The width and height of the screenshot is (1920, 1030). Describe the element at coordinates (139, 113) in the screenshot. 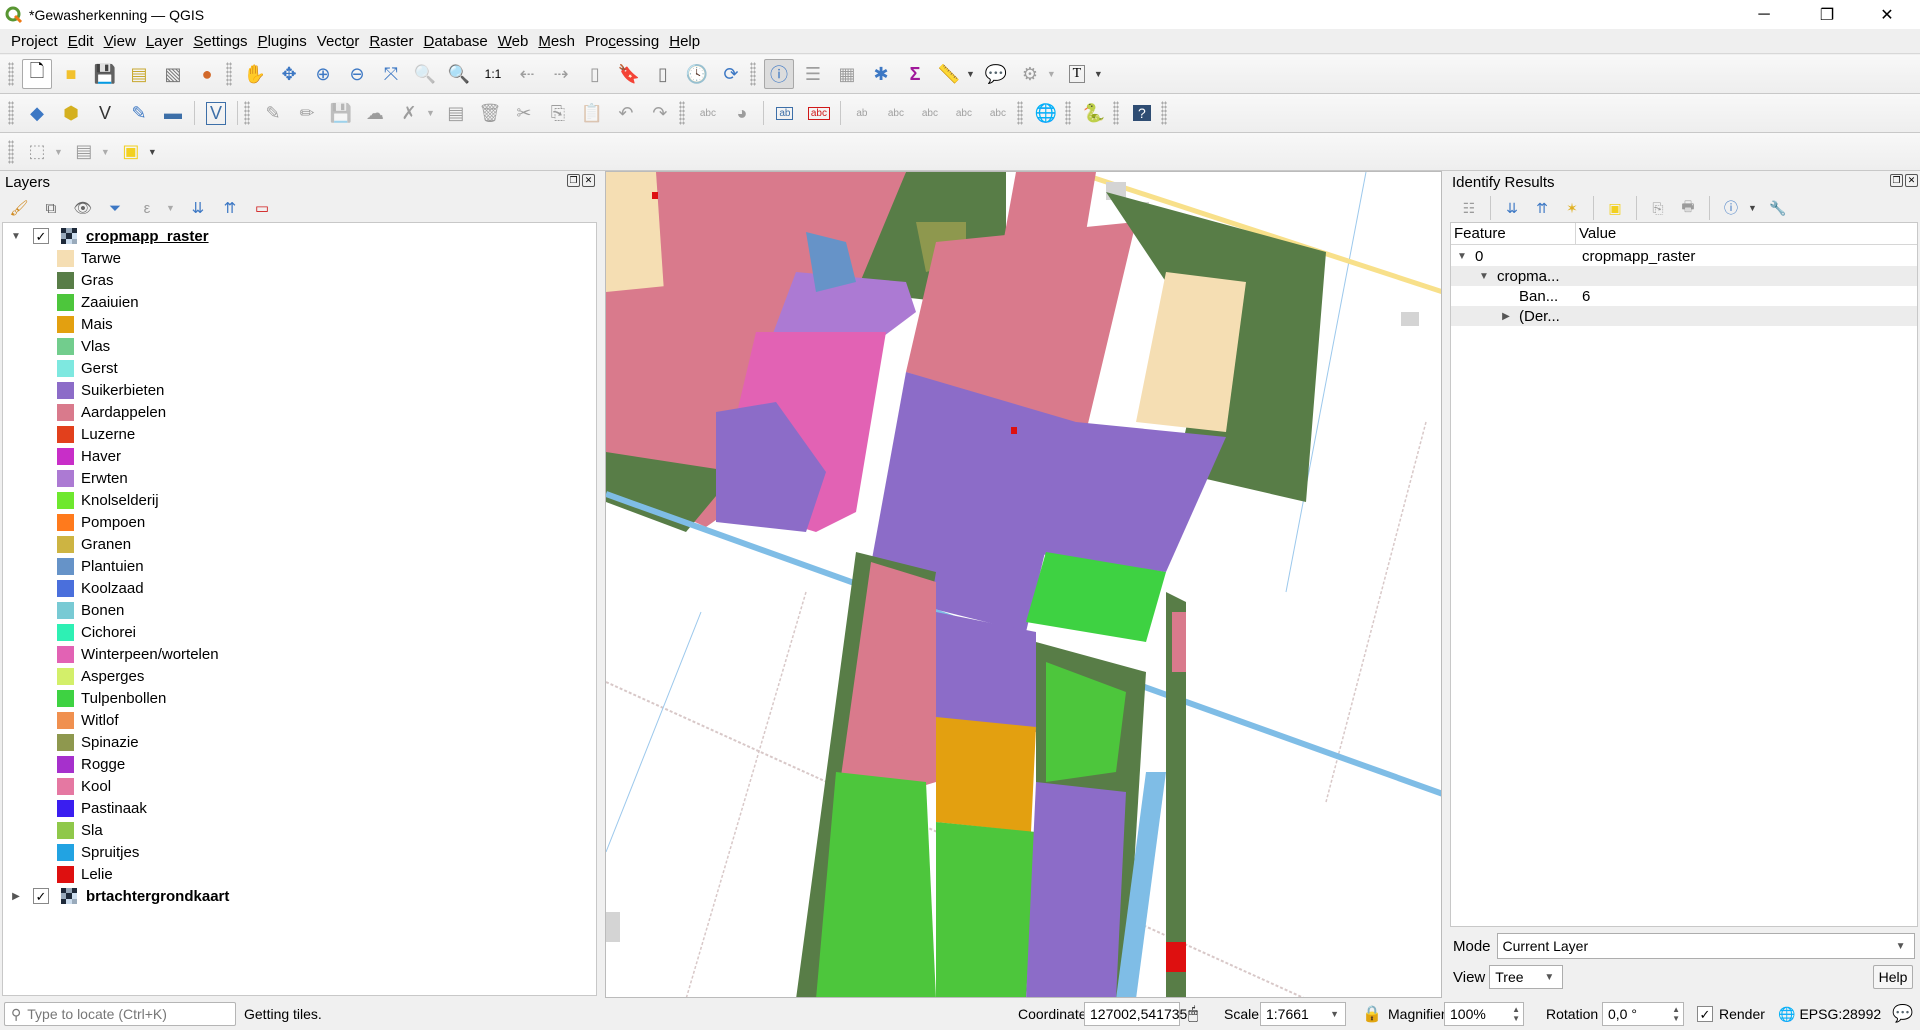

I see `new-temporary-scratch-layer-button: ✎` at that location.